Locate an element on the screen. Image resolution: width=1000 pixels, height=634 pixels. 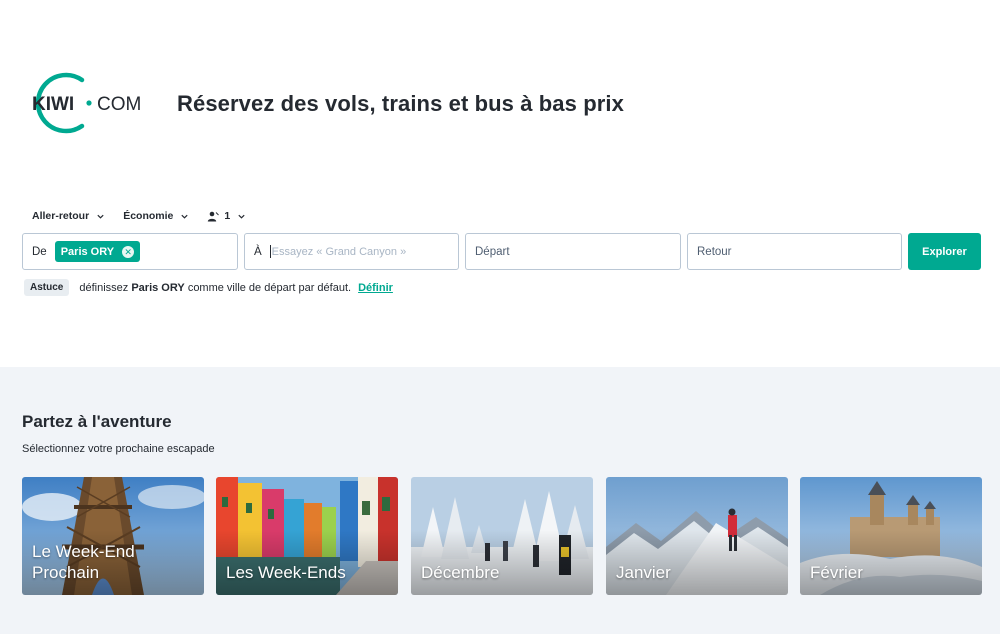
destination-field: À is located at coordinates (351, 251).